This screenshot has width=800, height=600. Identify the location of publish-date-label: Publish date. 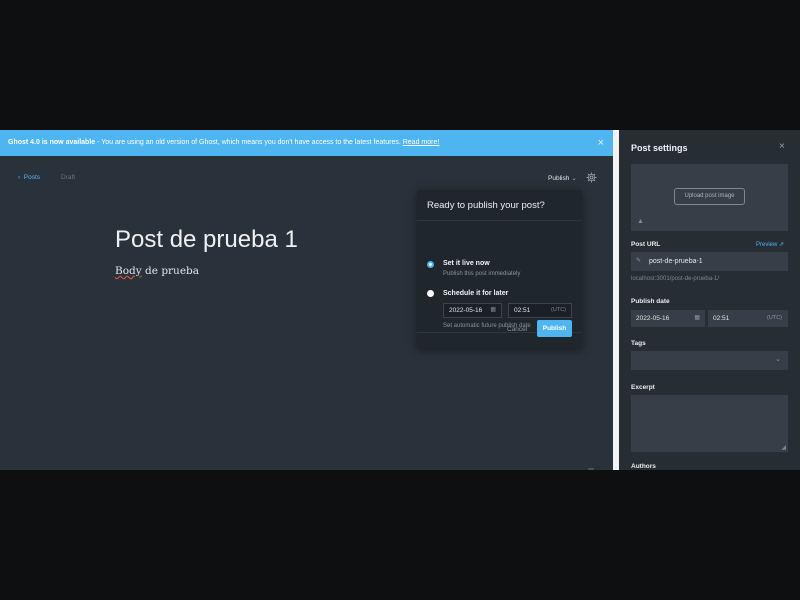
(650, 301).